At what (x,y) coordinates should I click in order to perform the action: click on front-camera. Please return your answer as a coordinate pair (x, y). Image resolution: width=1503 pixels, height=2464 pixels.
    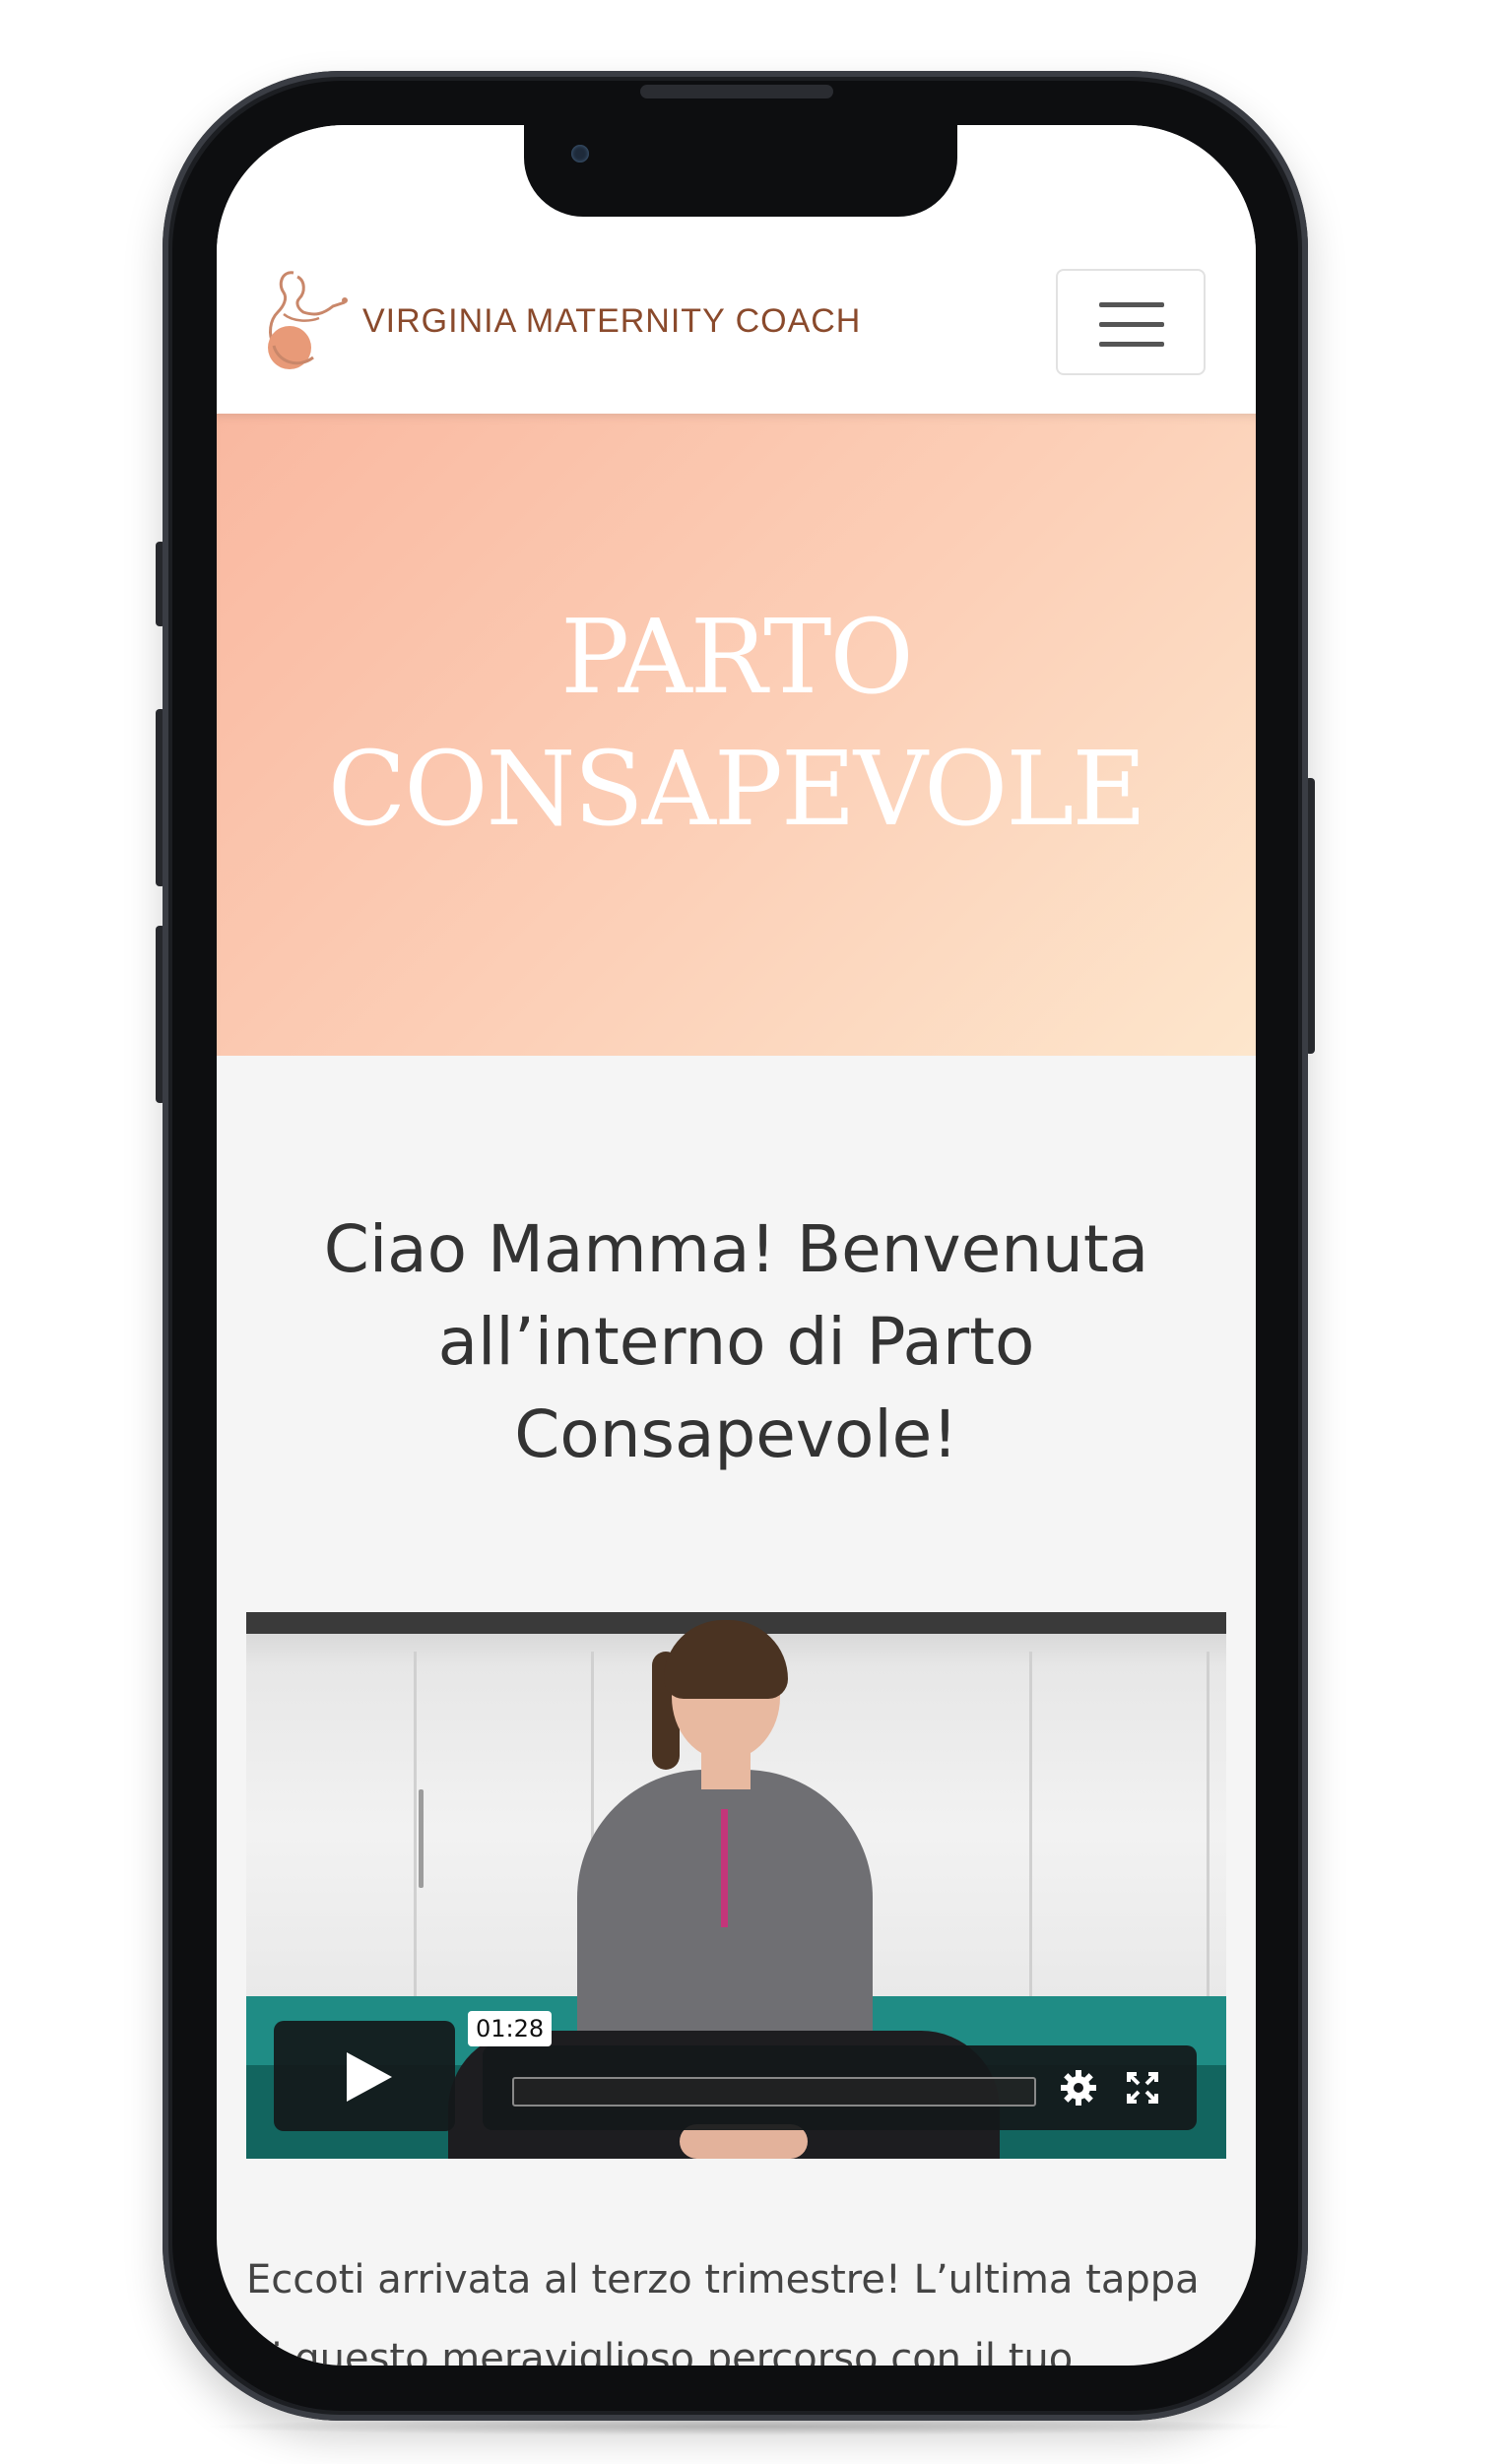
    Looking at the image, I should click on (580, 153).